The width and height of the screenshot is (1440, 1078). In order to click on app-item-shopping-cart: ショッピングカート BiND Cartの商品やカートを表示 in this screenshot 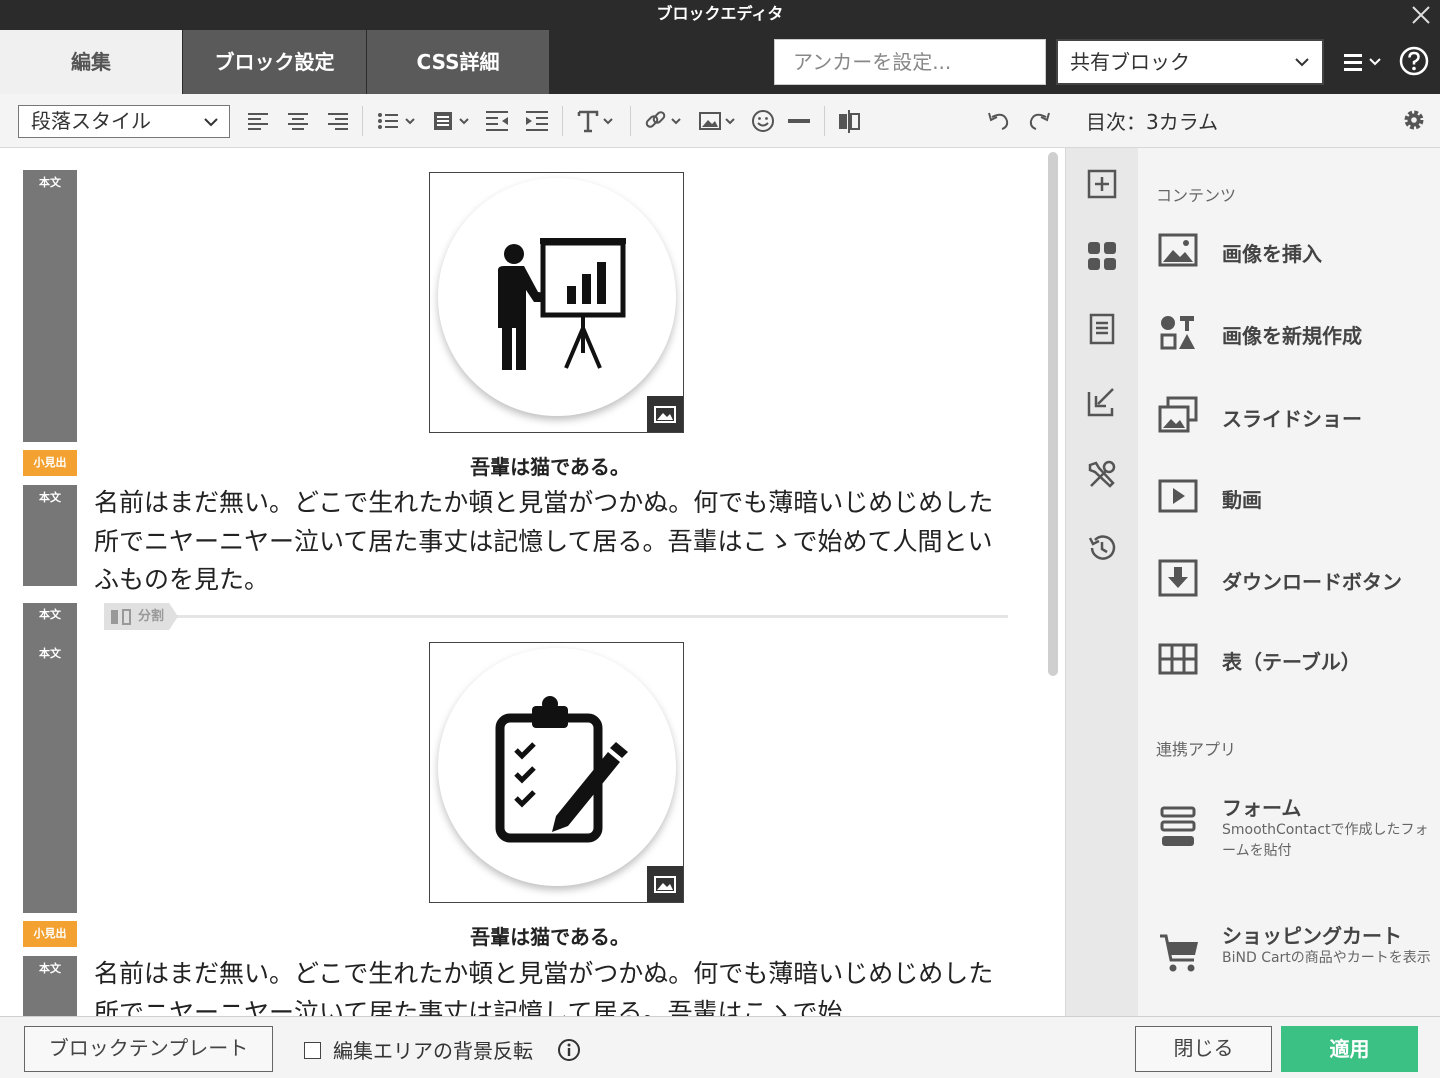, I will do `click(1298, 958)`.